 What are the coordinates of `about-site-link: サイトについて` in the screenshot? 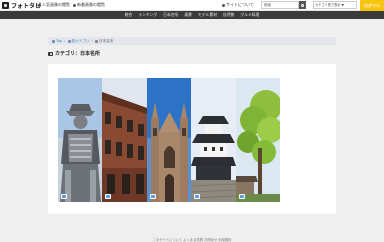 It's located at (238, 5).